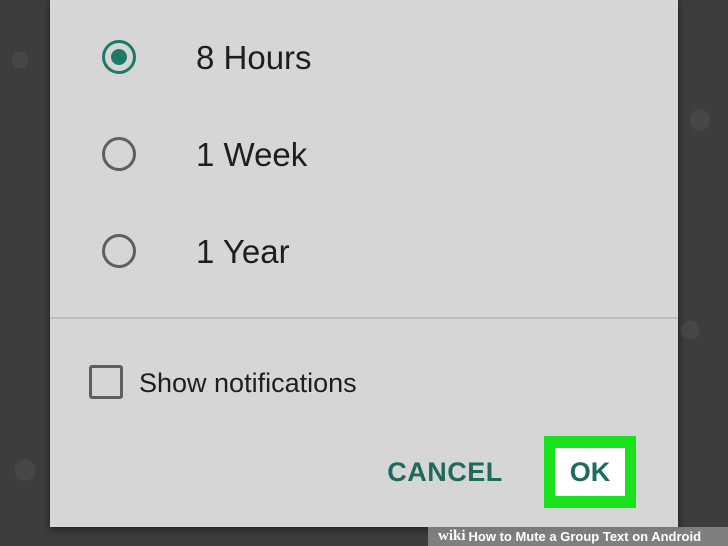 This screenshot has width=728, height=546. What do you see at coordinates (252, 154) in the screenshot?
I see `option-label: 1 Week` at bounding box center [252, 154].